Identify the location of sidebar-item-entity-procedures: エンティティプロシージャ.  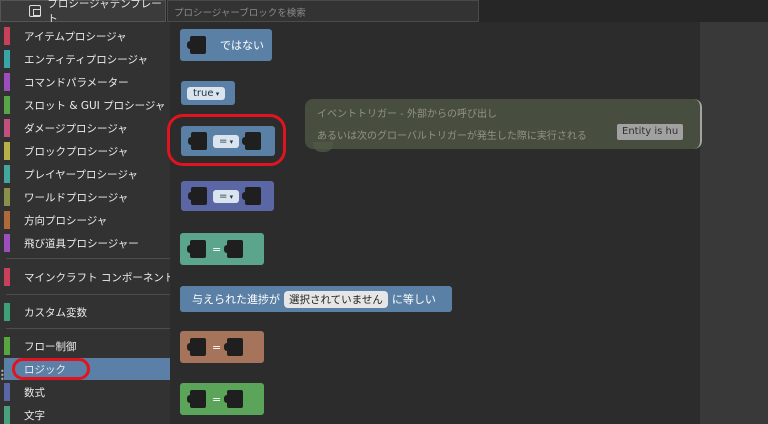
(87, 59).